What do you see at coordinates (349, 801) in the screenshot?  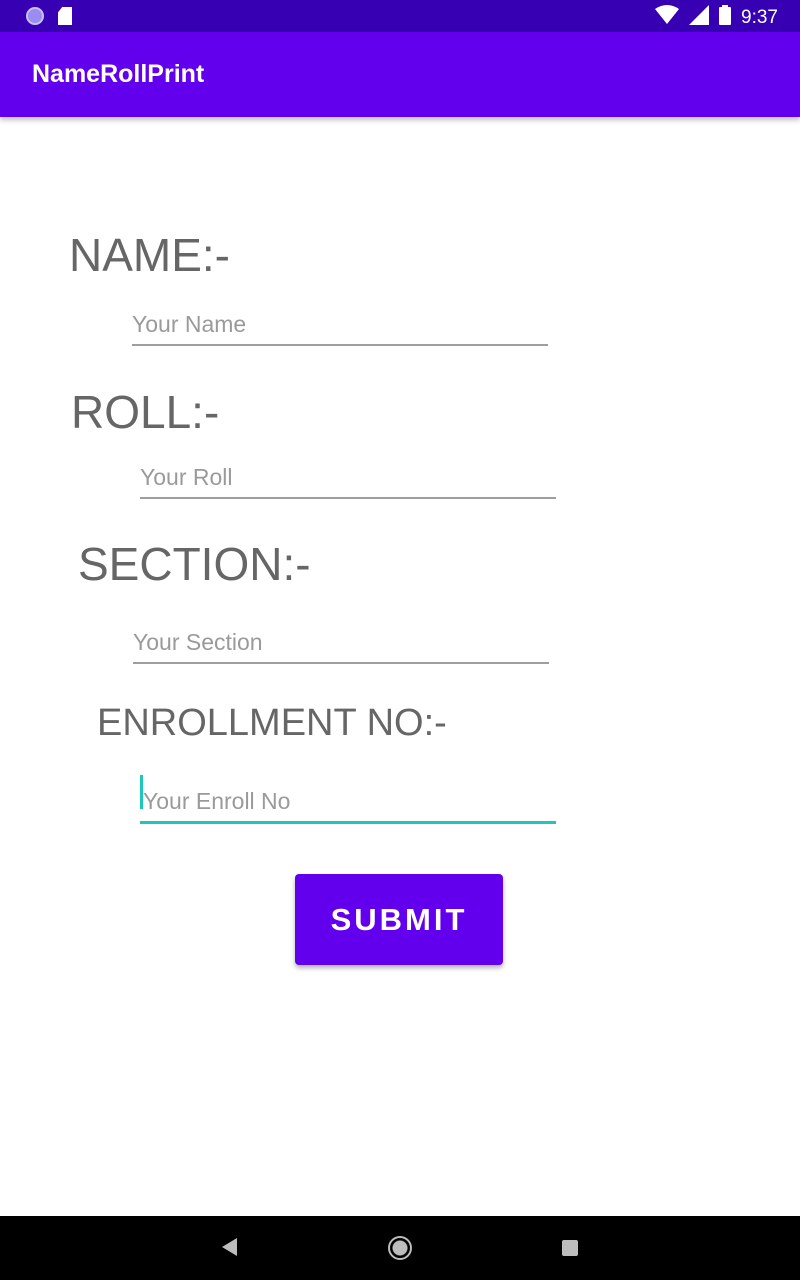 I see `enrollment-input` at bounding box center [349, 801].